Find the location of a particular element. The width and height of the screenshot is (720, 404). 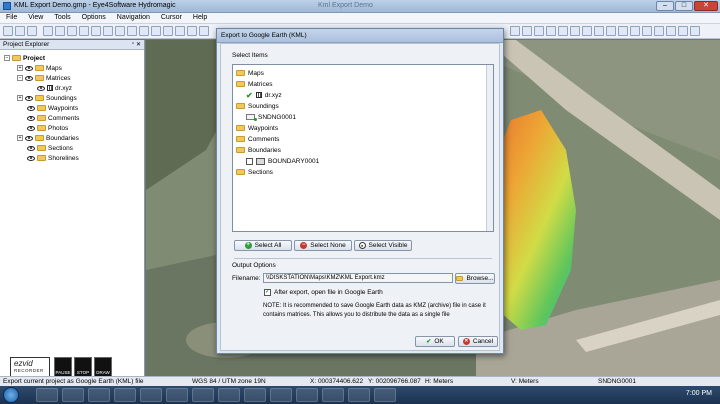

cancel-button: ✕ Cancel is located at coordinates (478, 341).